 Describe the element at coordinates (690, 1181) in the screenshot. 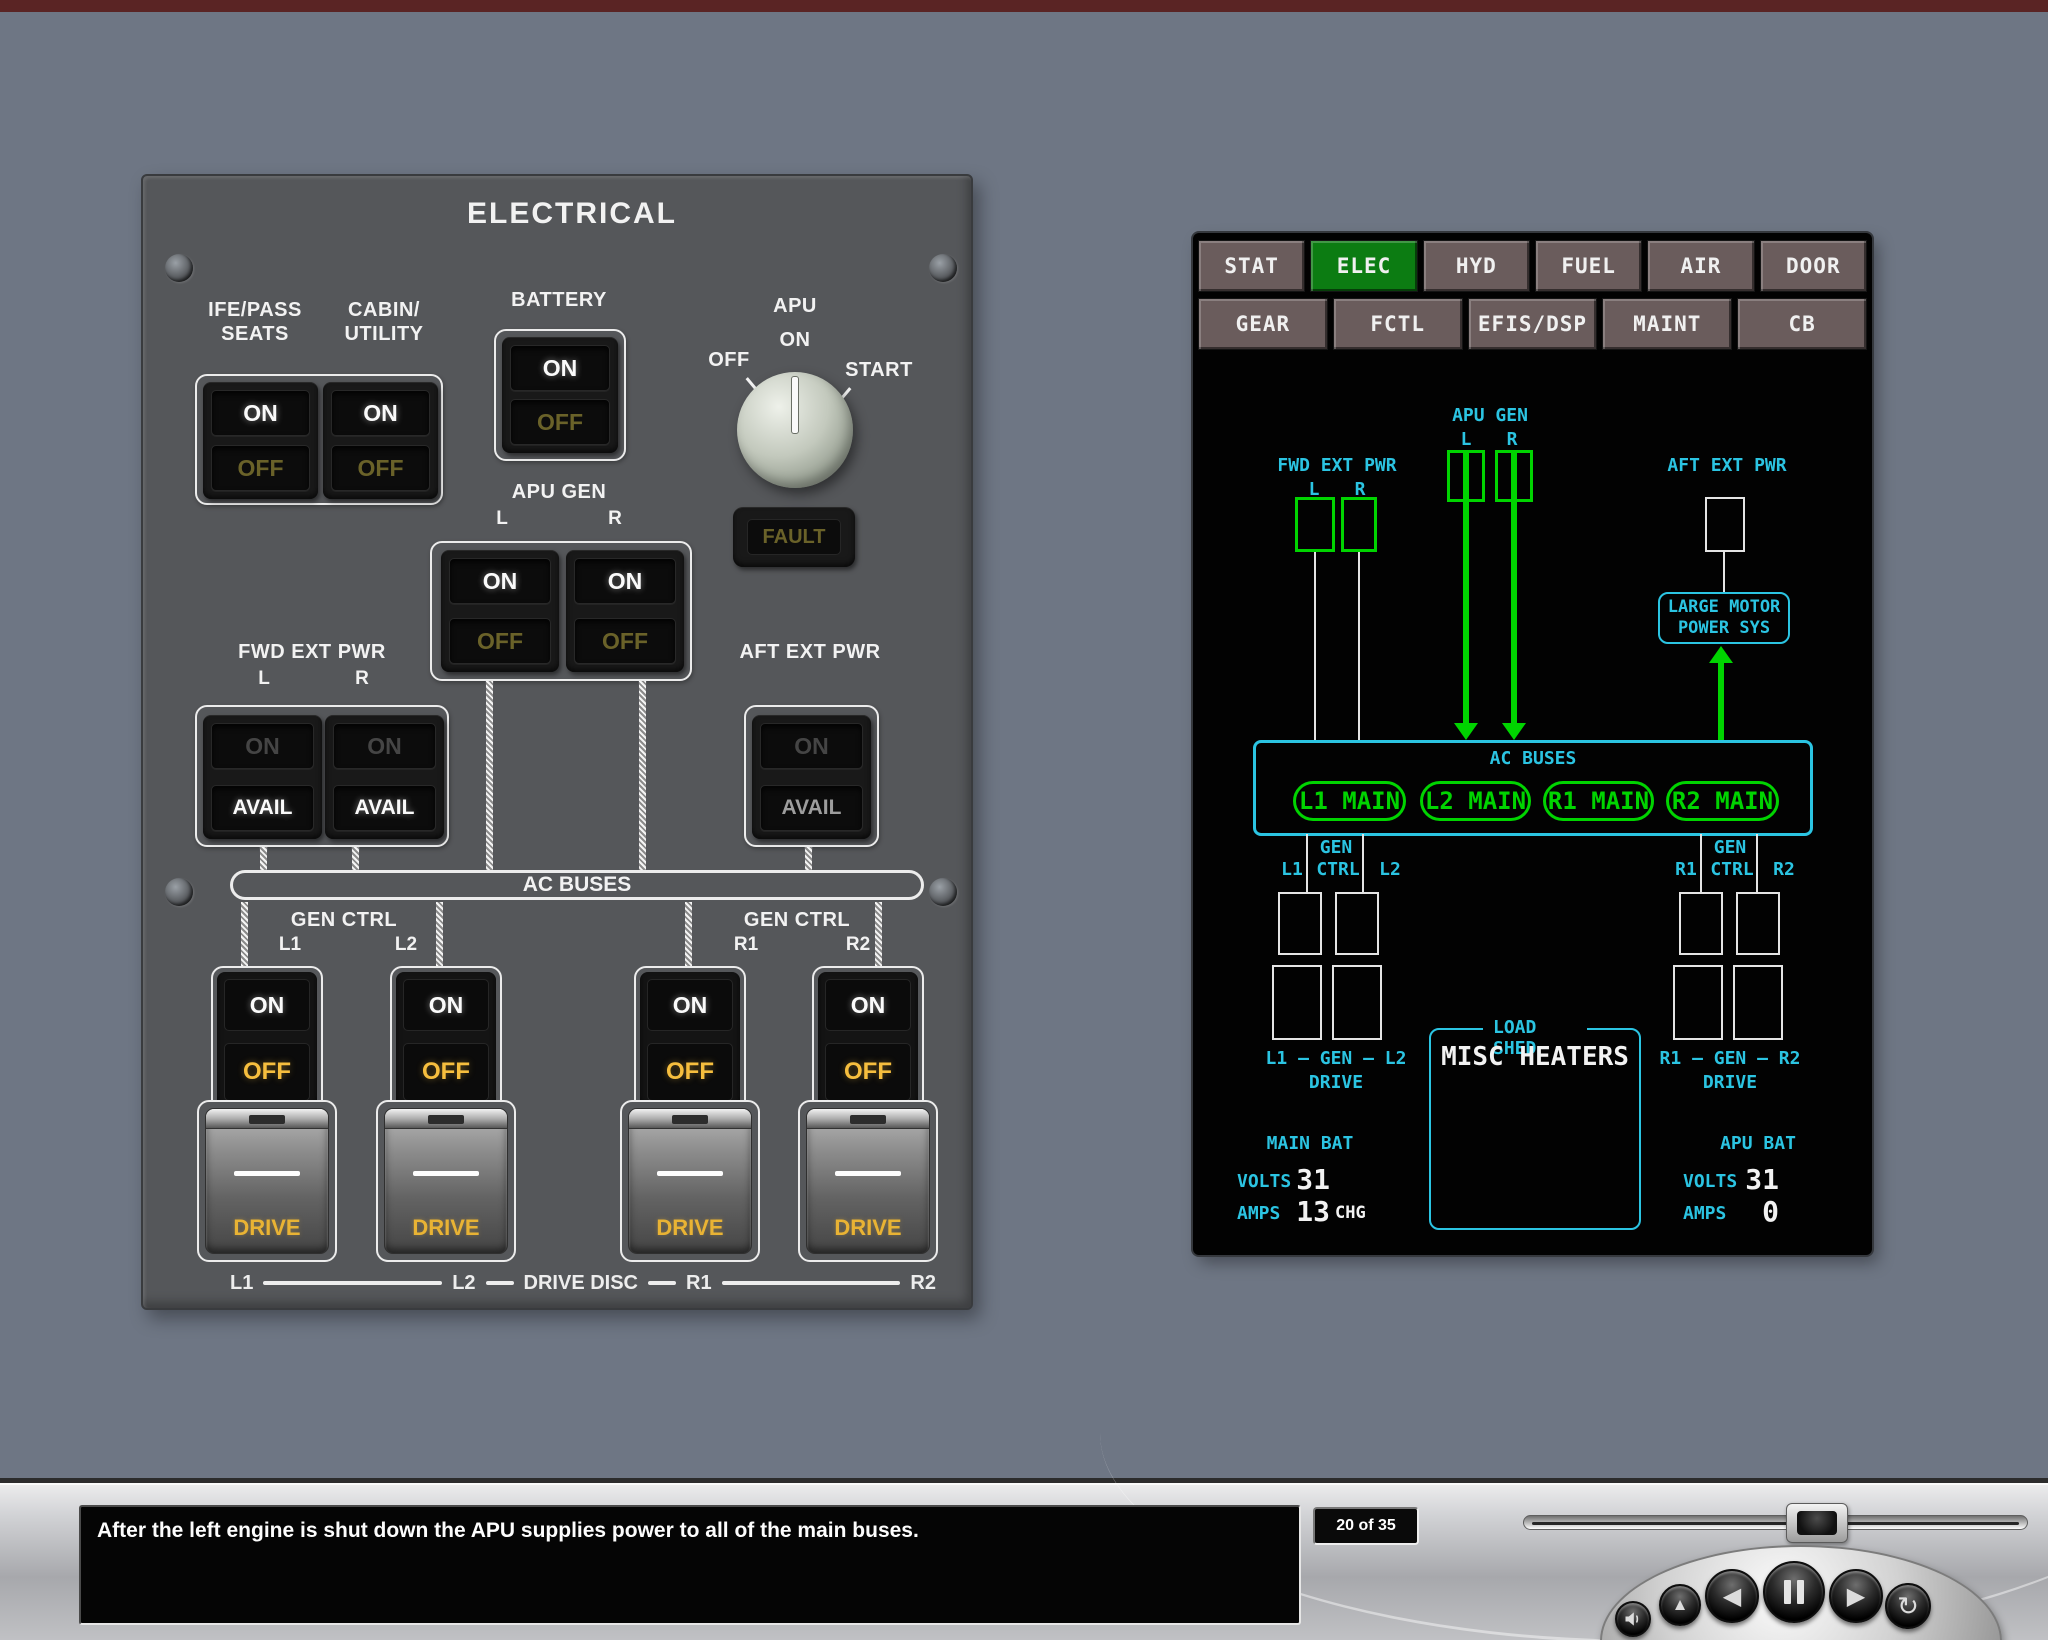

I see `gen-ctrl-r1-drive-guard: DRIVE` at that location.